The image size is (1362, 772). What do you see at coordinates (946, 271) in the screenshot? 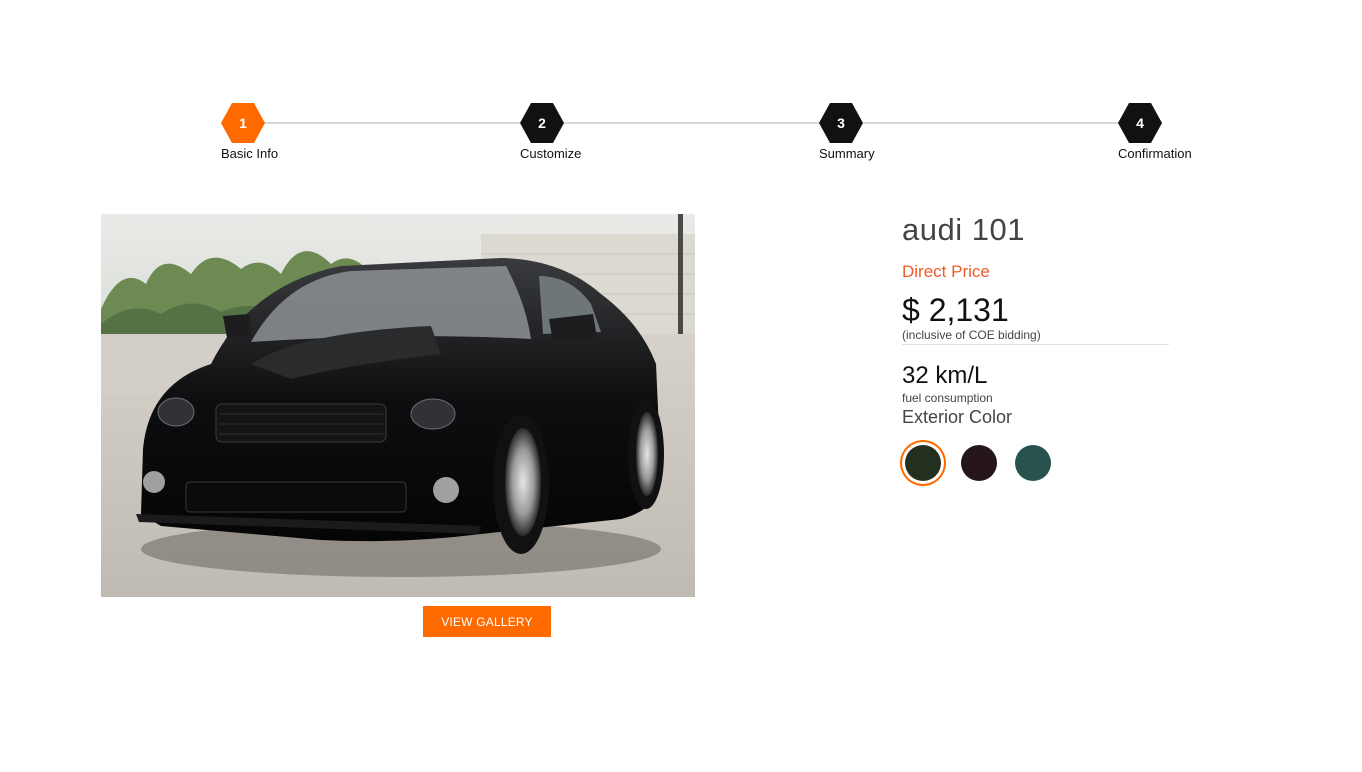
I see `price-label: Direct Price` at bounding box center [946, 271].